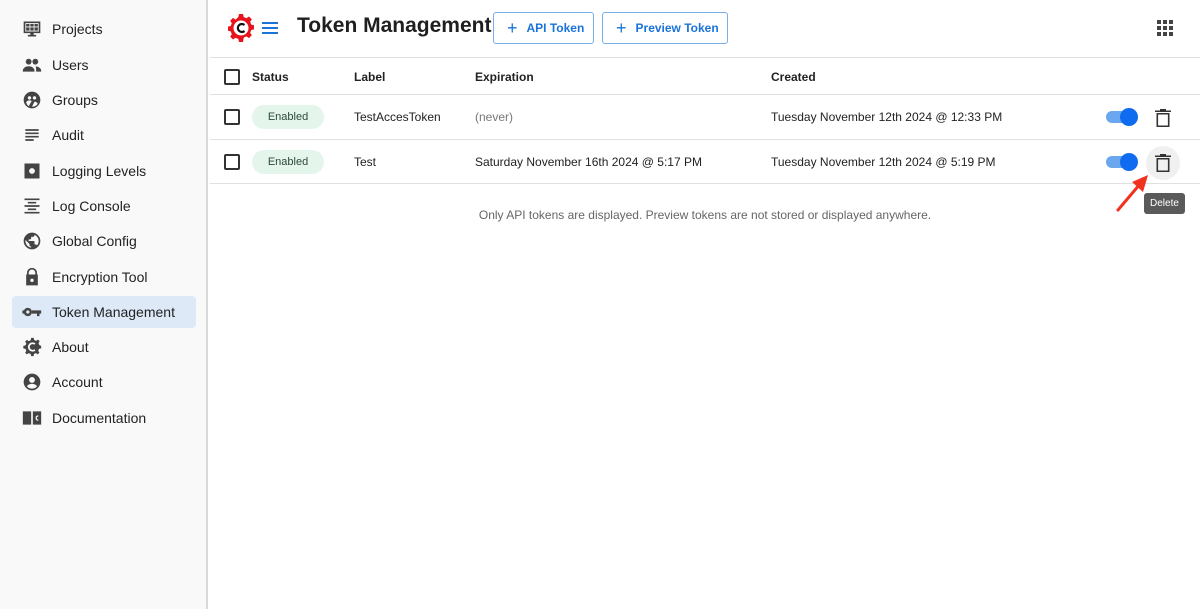 This screenshot has width=1200, height=609. I want to click on token-label: TestAccesToken, so click(397, 117).